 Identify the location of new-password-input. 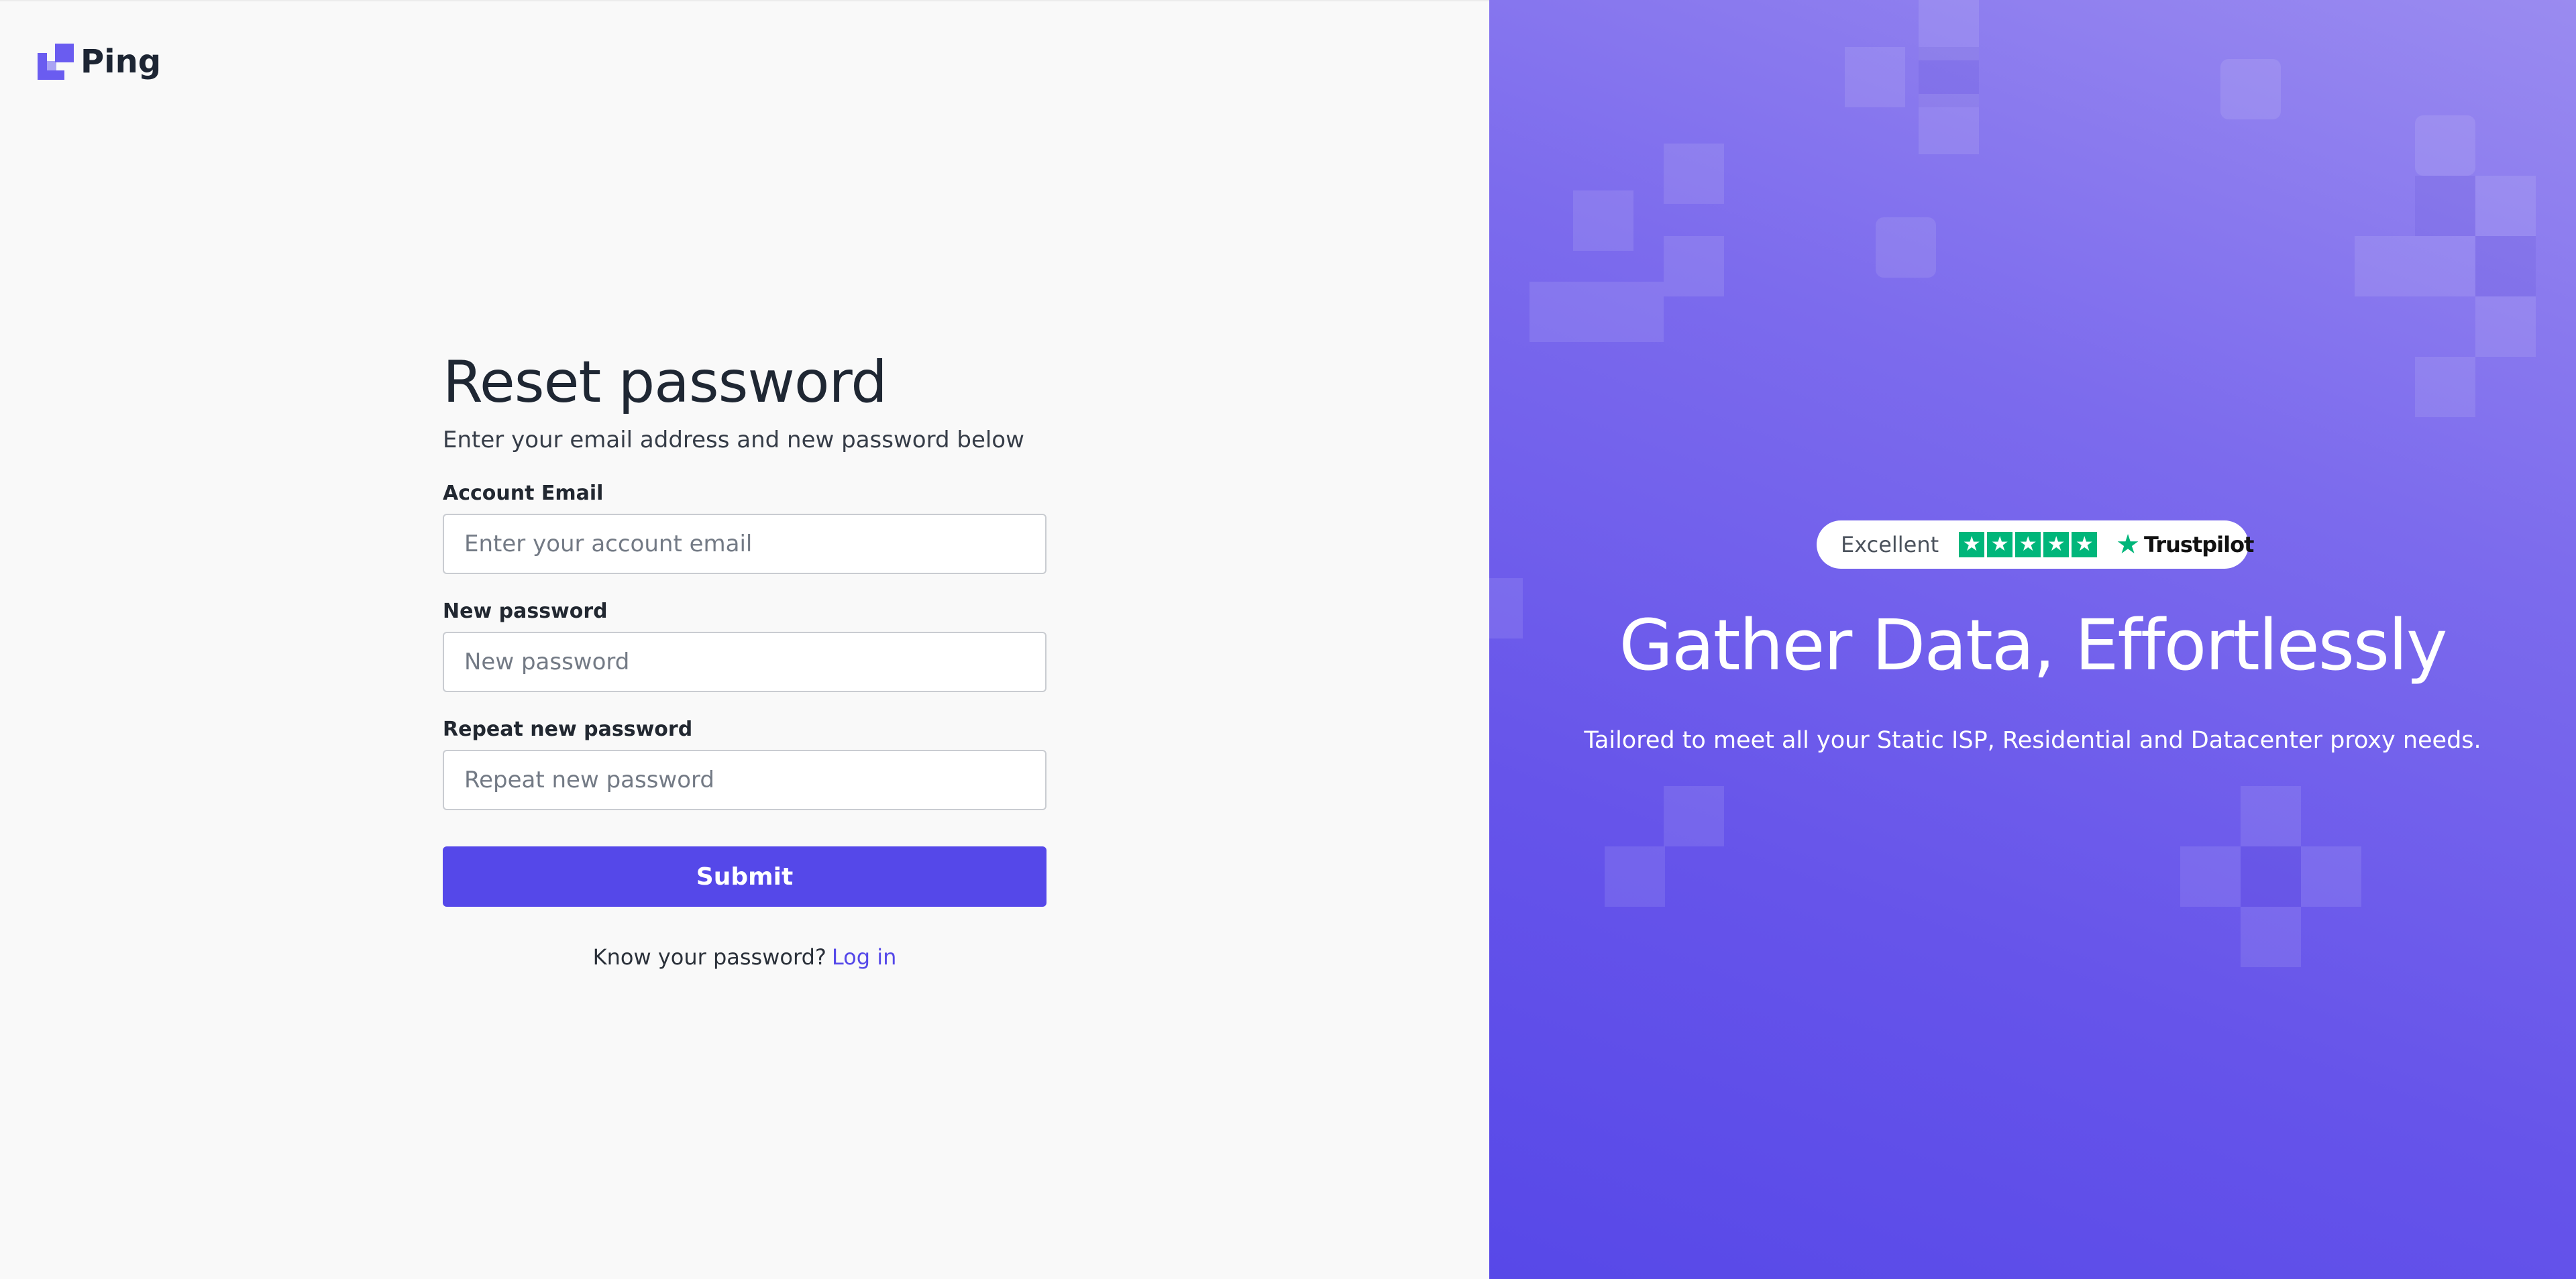
(744, 662).